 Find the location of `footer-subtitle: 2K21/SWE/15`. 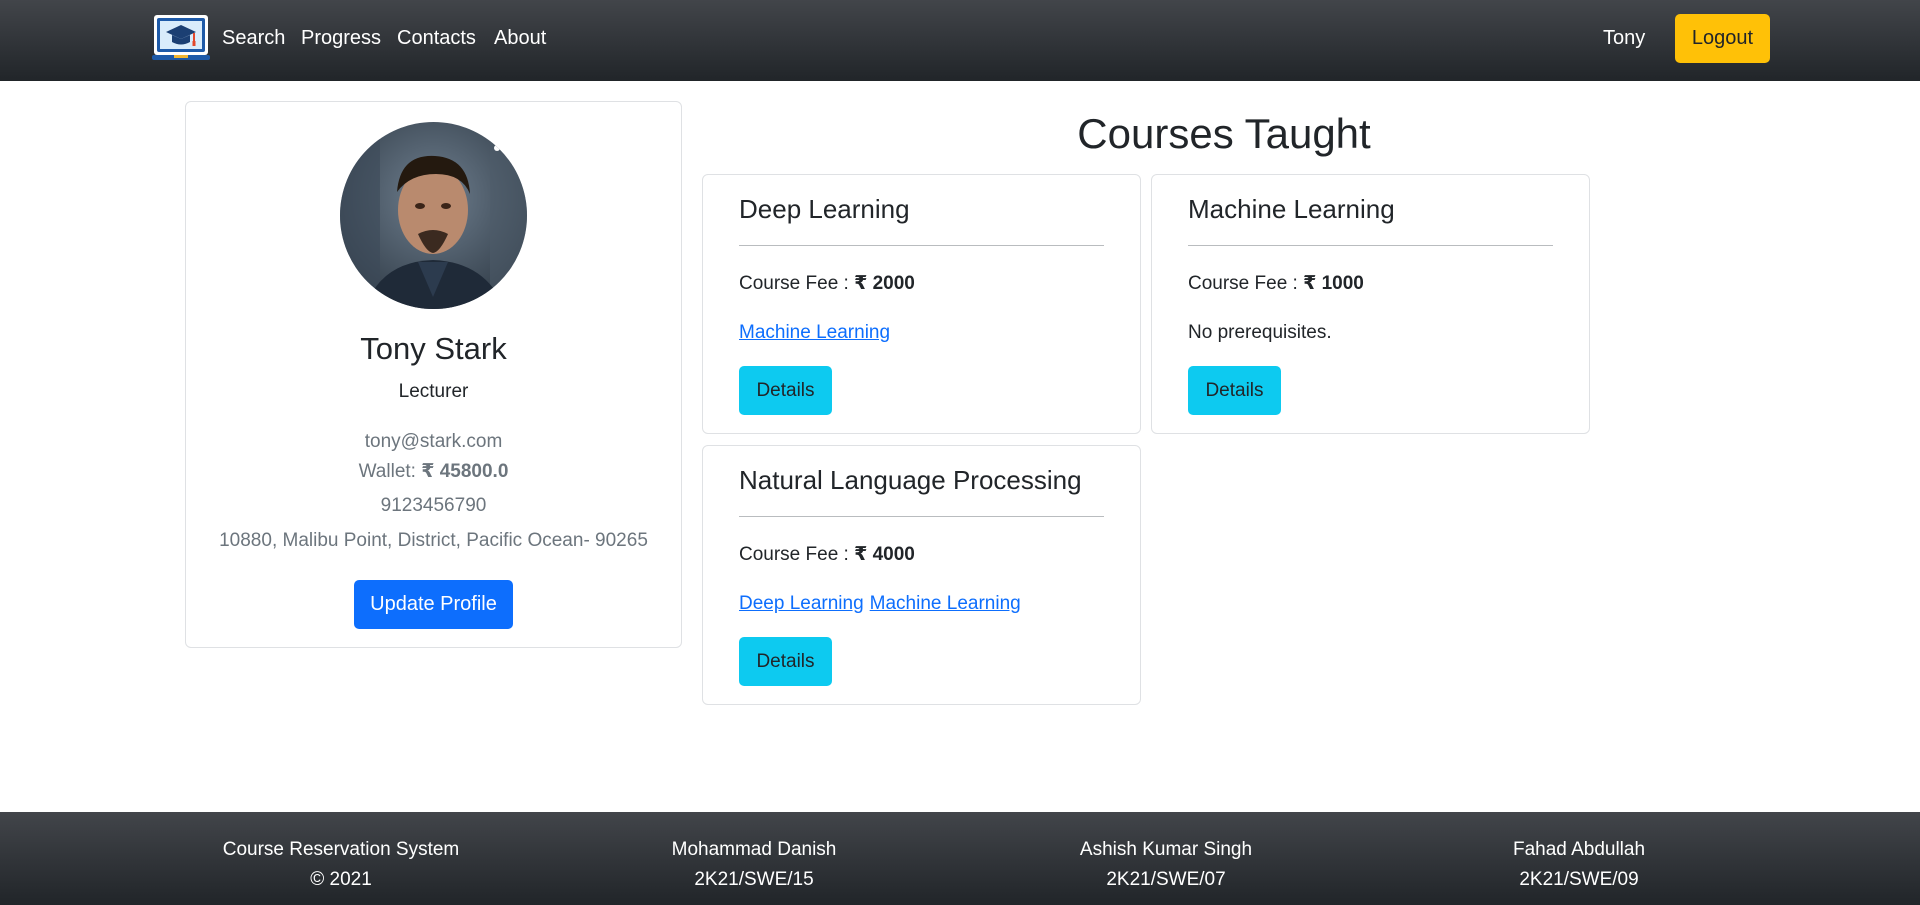

footer-subtitle: 2K21/SWE/15 is located at coordinates (754, 879).